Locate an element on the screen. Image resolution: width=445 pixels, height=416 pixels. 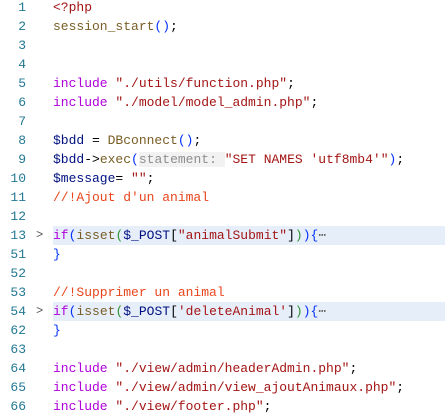
line-number: 66 is located at coordinates (18, 406).